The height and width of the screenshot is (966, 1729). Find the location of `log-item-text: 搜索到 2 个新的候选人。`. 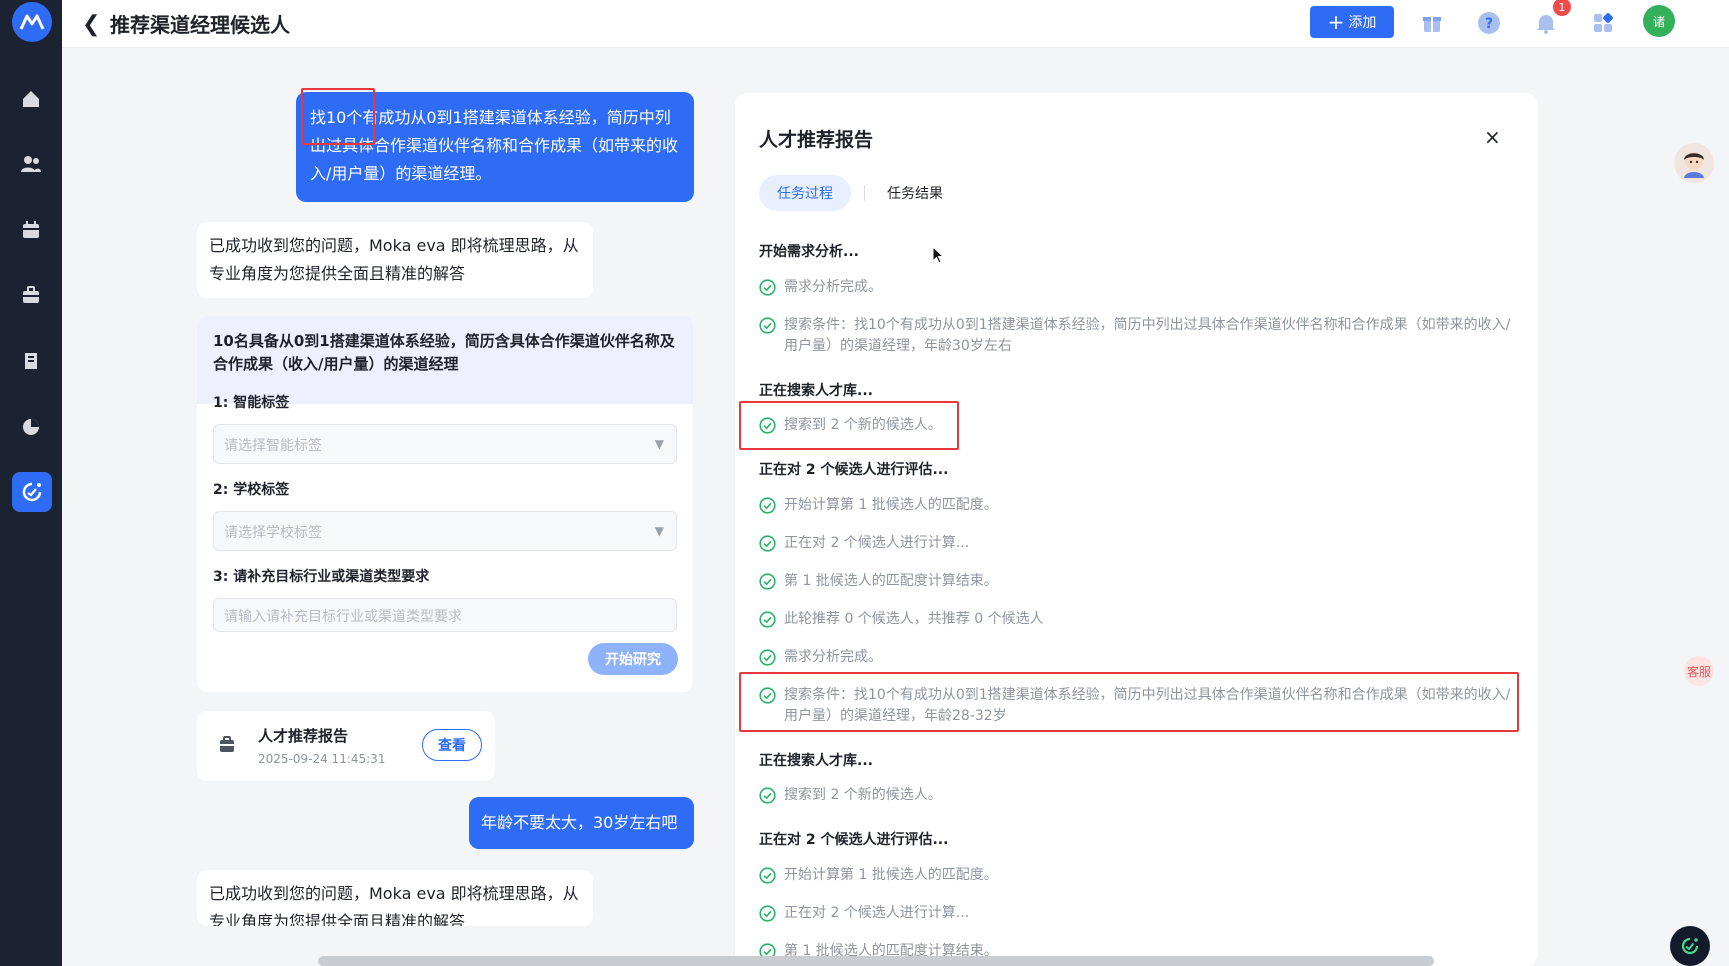

log-item-text: 搜索到 2 个新的候选人。 is located at coordinates (863, 795).